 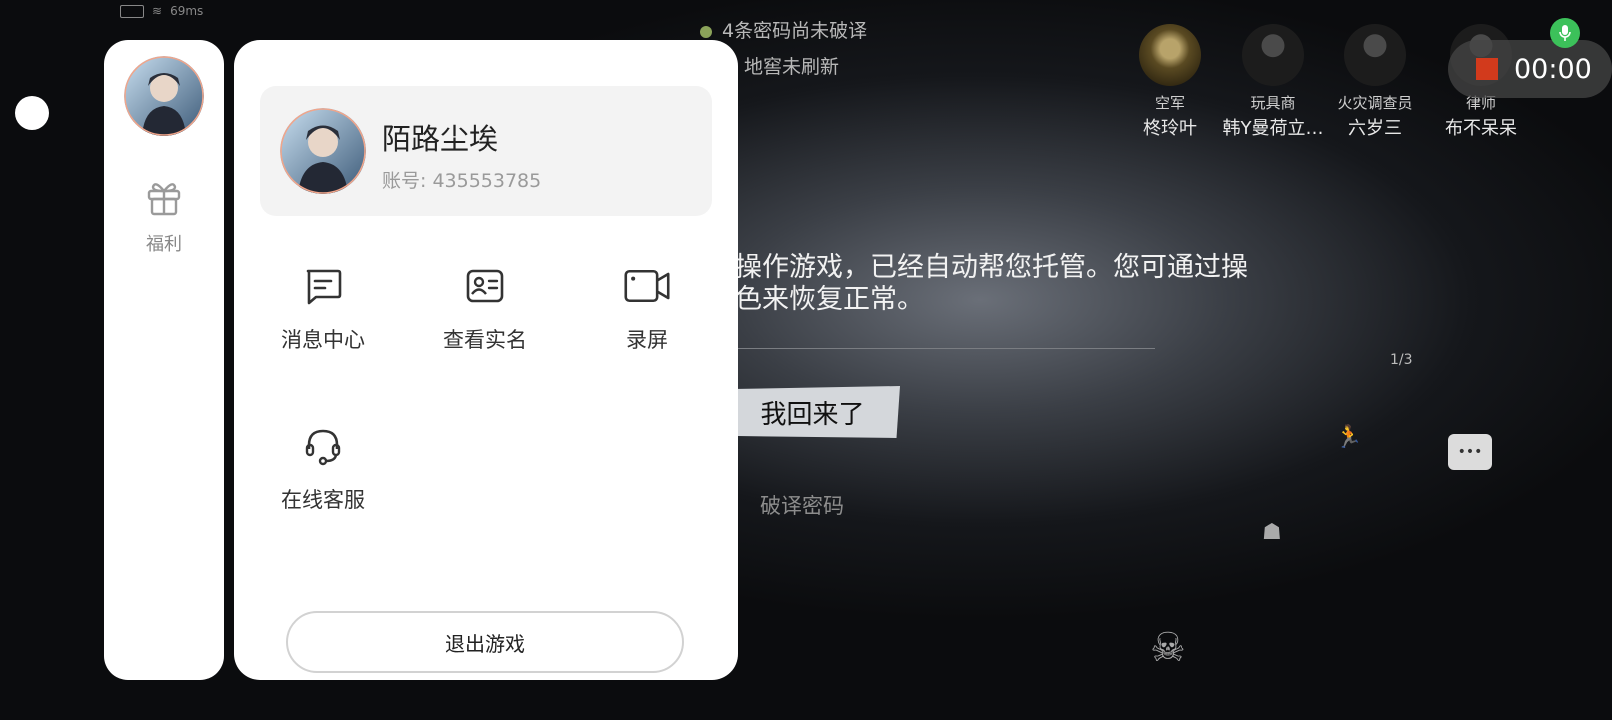 What do you see at coordinates (780, 65) in the screenshot?
I see `dungeon-status: 地窖未刷新` at bounding box center [780, 65].